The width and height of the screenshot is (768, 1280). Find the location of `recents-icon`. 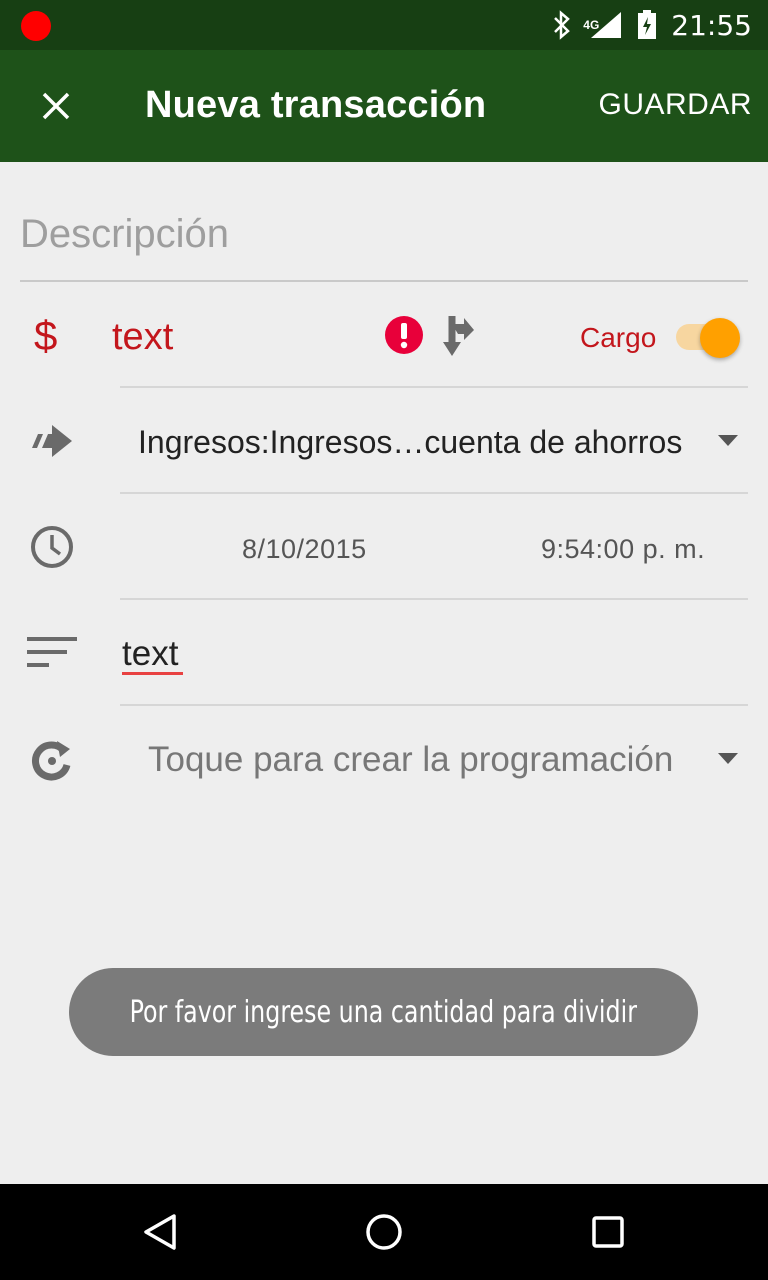

recents-icon is located at coordinates (608, 1232).